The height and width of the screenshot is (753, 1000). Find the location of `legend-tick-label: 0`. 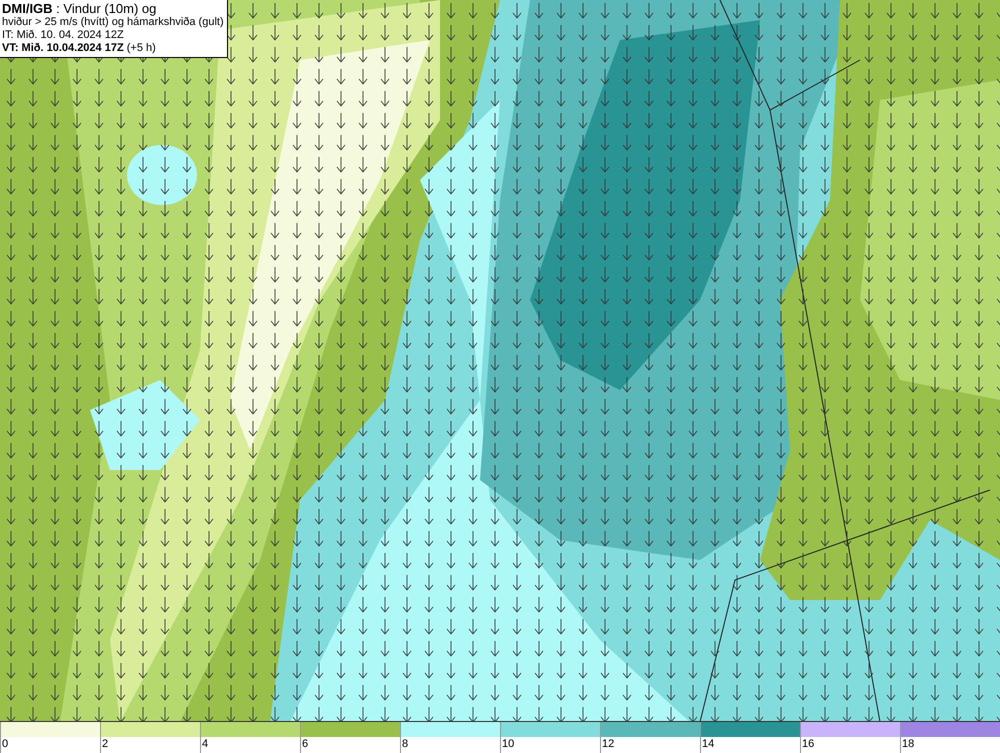

legend-tick-label: 0 is located at coordinates (4, 744).